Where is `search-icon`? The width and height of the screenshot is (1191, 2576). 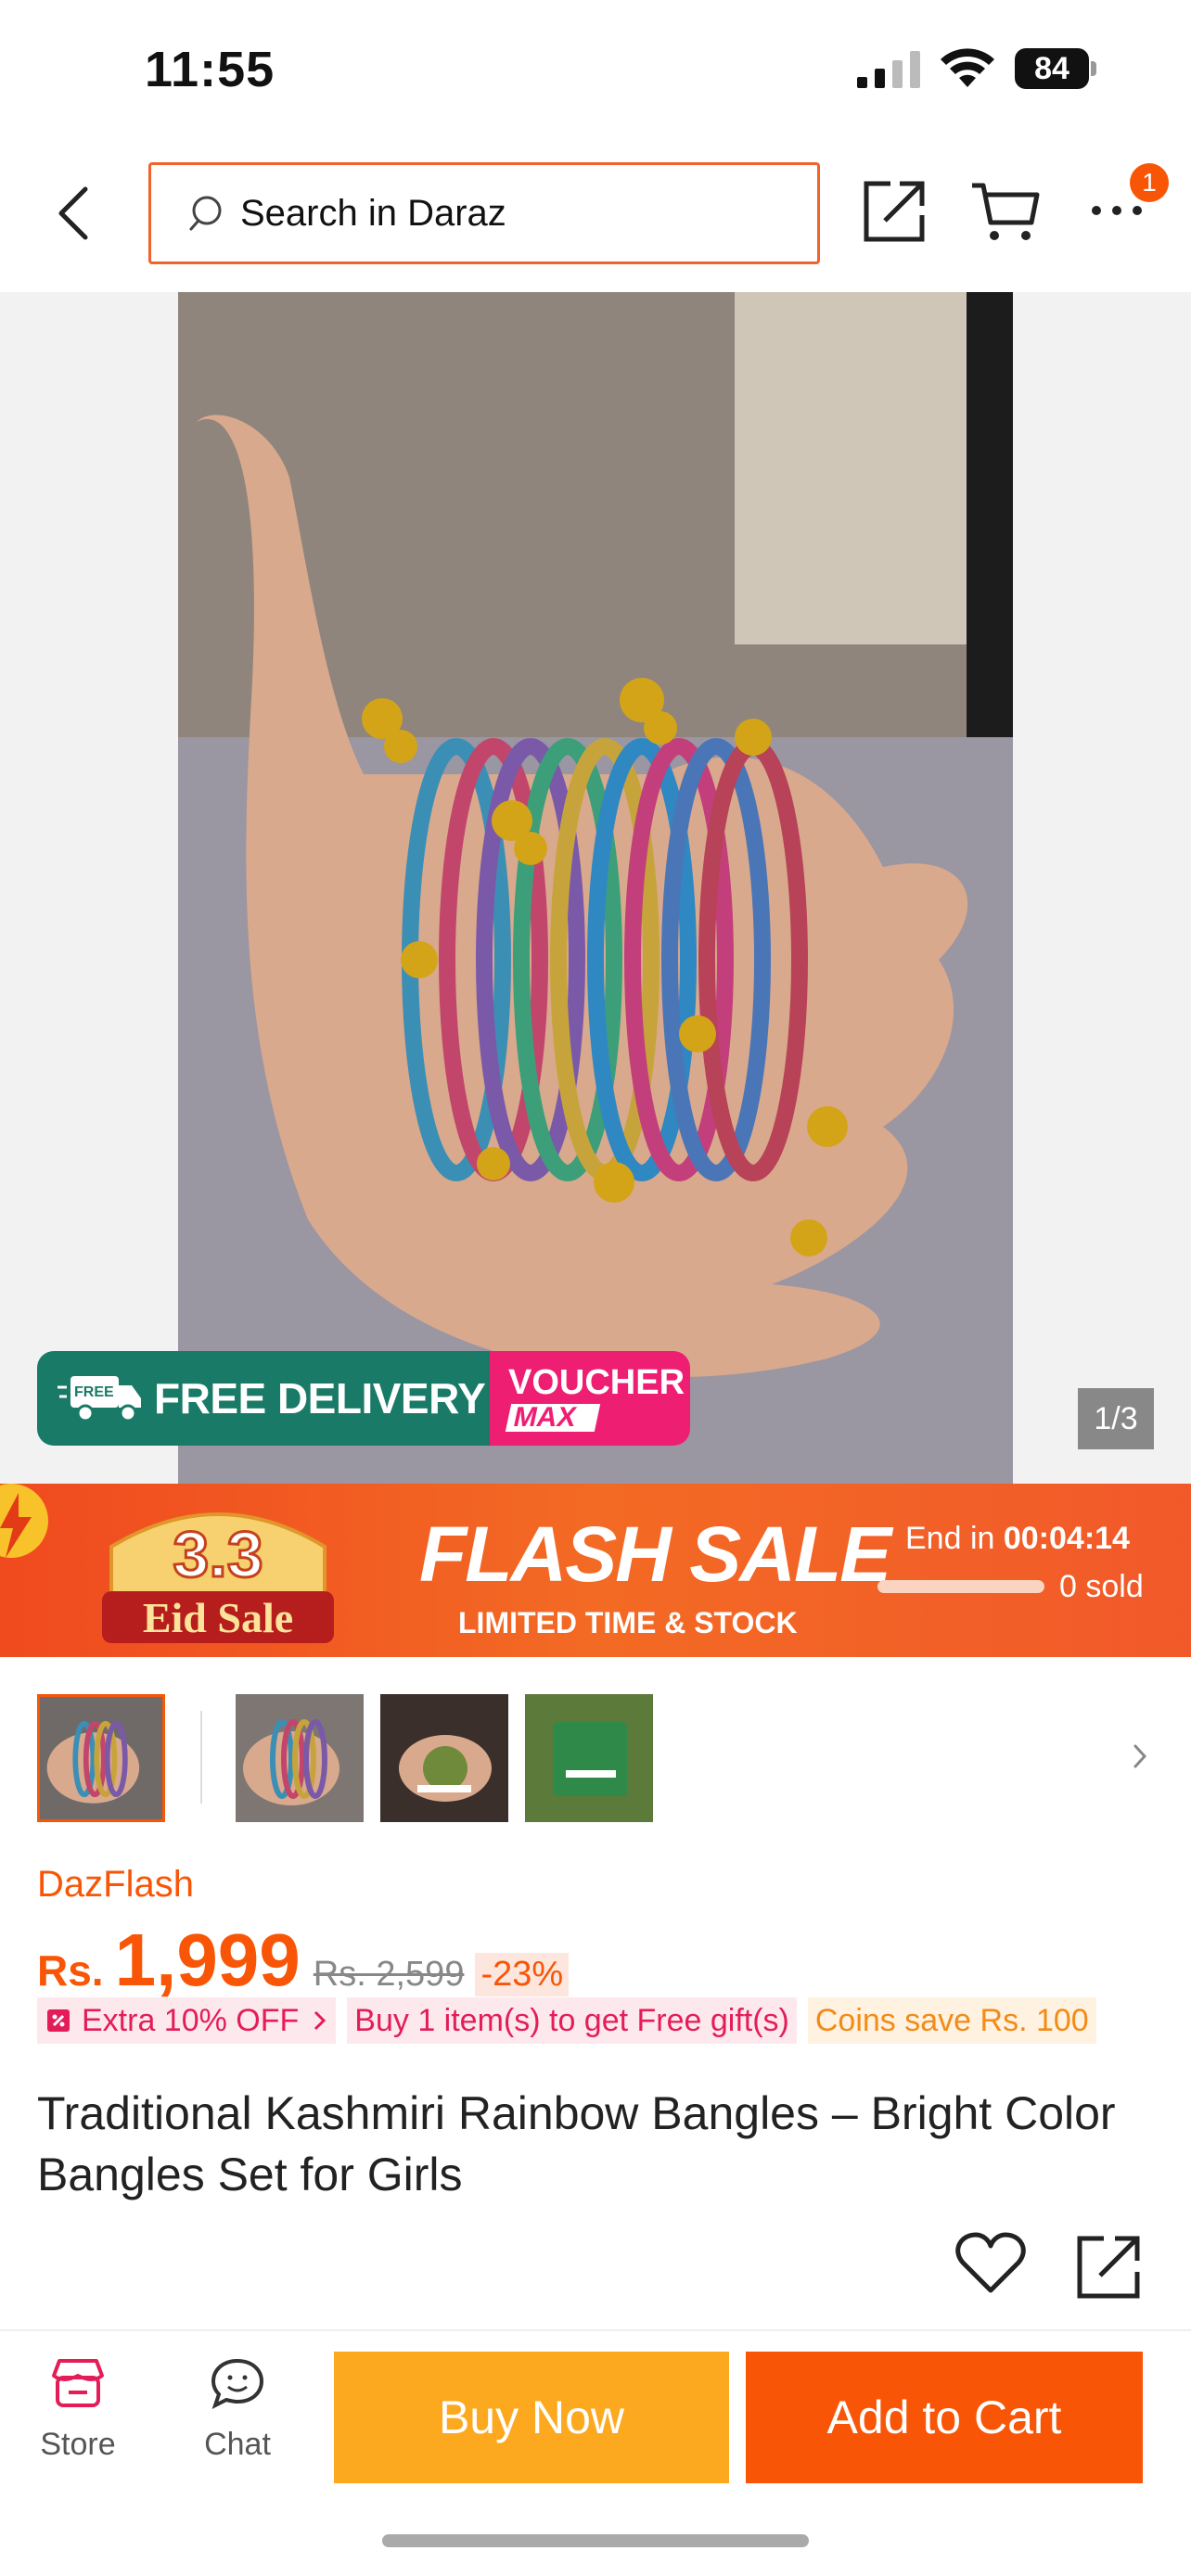 search-icon is located at coordinates (205, 213).